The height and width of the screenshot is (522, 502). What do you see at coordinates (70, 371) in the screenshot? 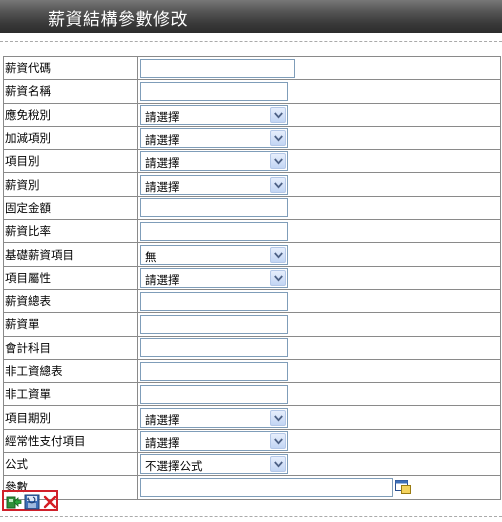
I see `field-label: 非工資總表` at bounding box center [70, 371].